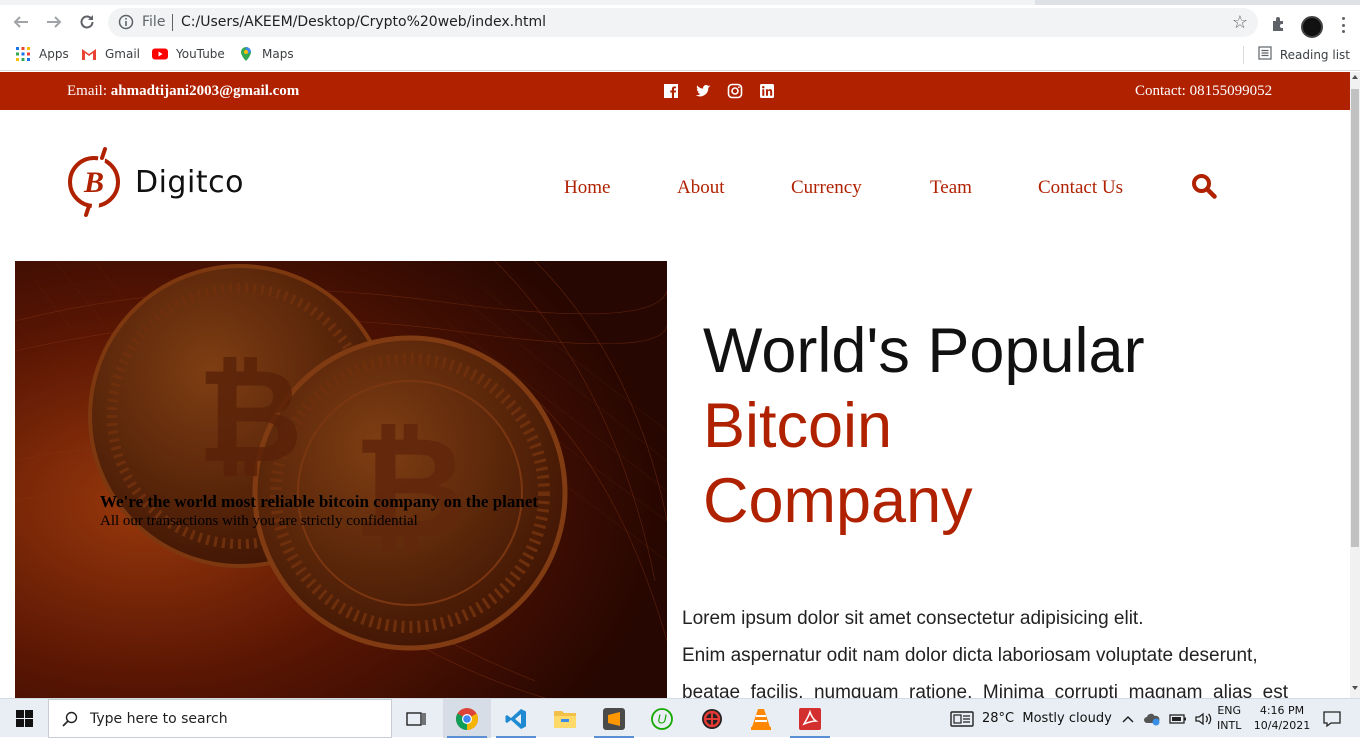 The height and width of the screenshot is (738, 1360). I want to click on keyboard-layout: INTL, so click(1229, 725).